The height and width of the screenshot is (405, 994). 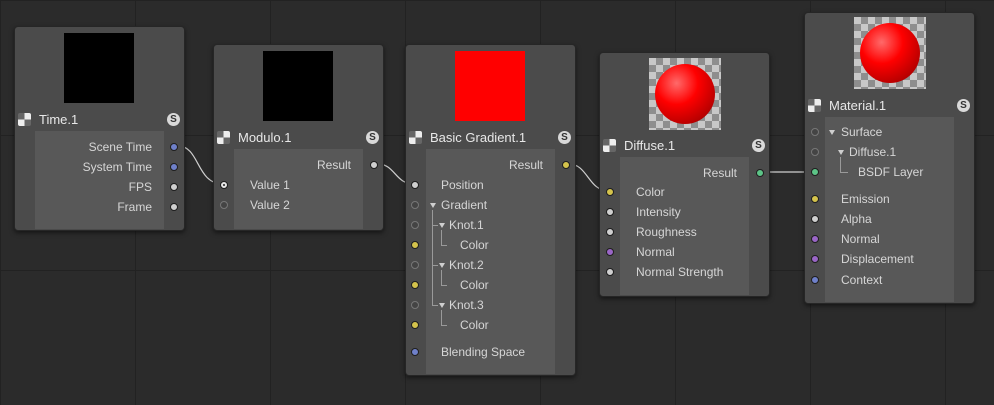 What do you see at coordinates (270, 205) in the screenshot?
I see `port-label-value-2: Value 2` at bounding box center [270, 205].